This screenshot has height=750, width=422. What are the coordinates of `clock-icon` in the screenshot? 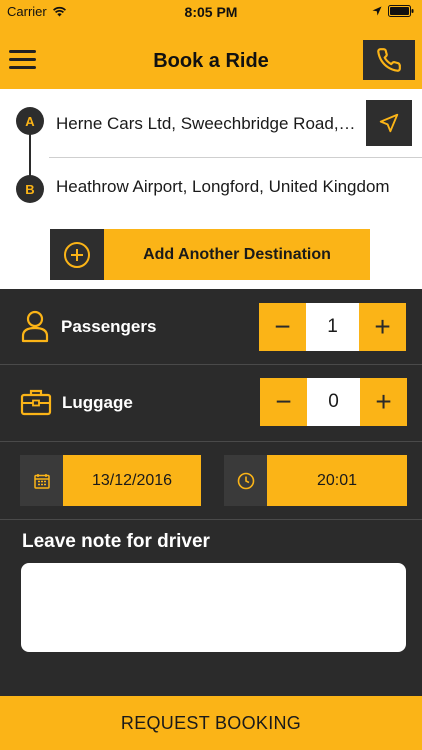 It's located at (245, 480).